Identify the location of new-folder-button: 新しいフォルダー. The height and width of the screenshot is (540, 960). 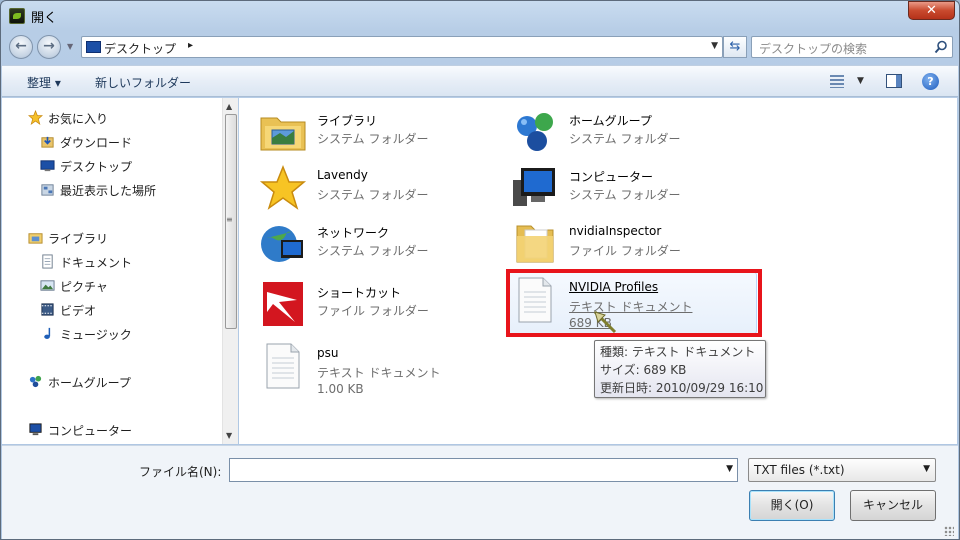
(143, 82).